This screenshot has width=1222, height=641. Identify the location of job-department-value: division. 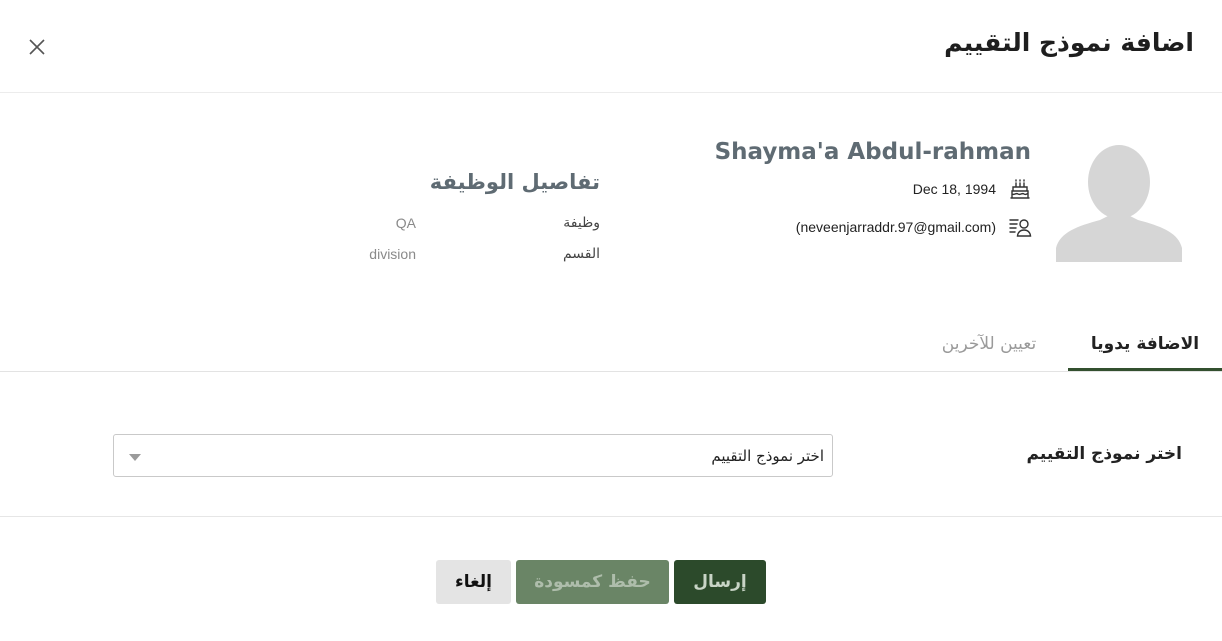
(392, 254).